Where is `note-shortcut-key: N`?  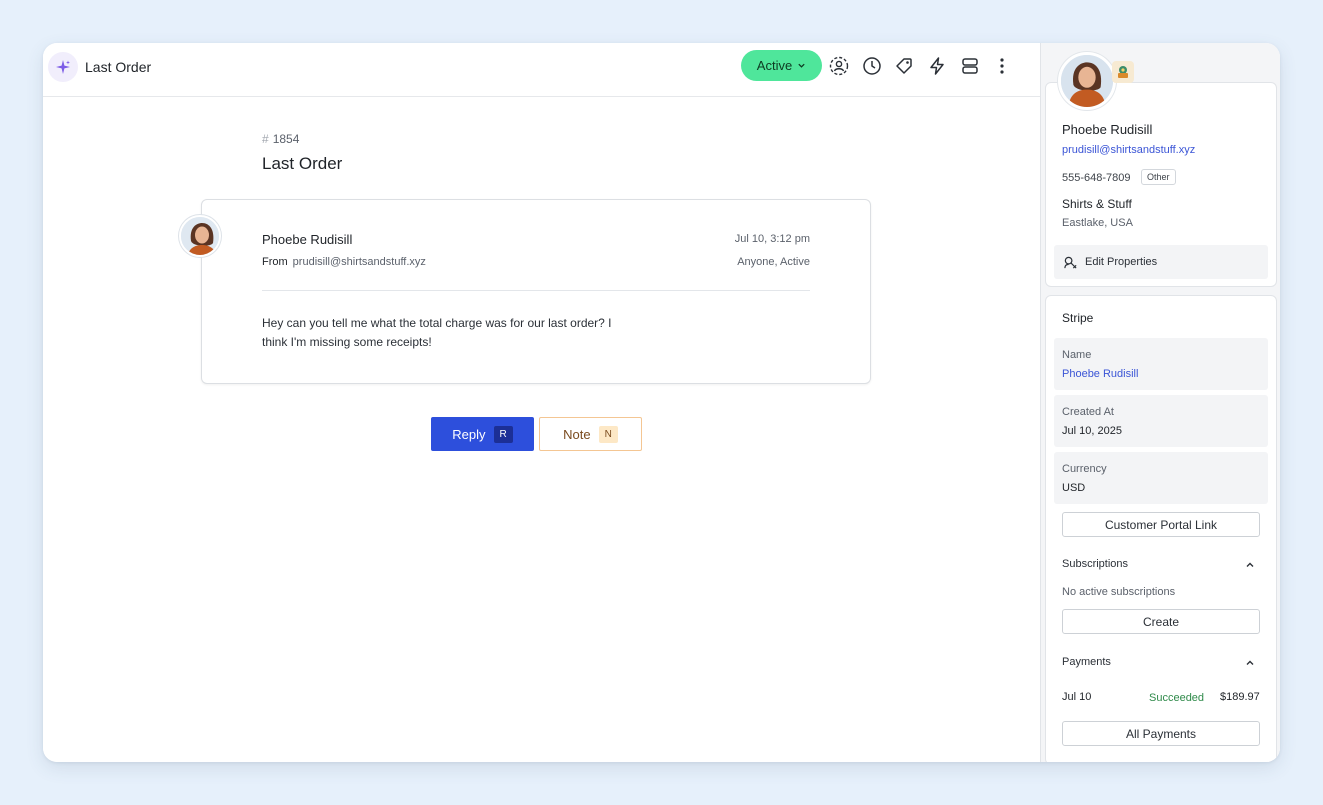 note-shortcut-key: N is located at coordinates (608, 434).